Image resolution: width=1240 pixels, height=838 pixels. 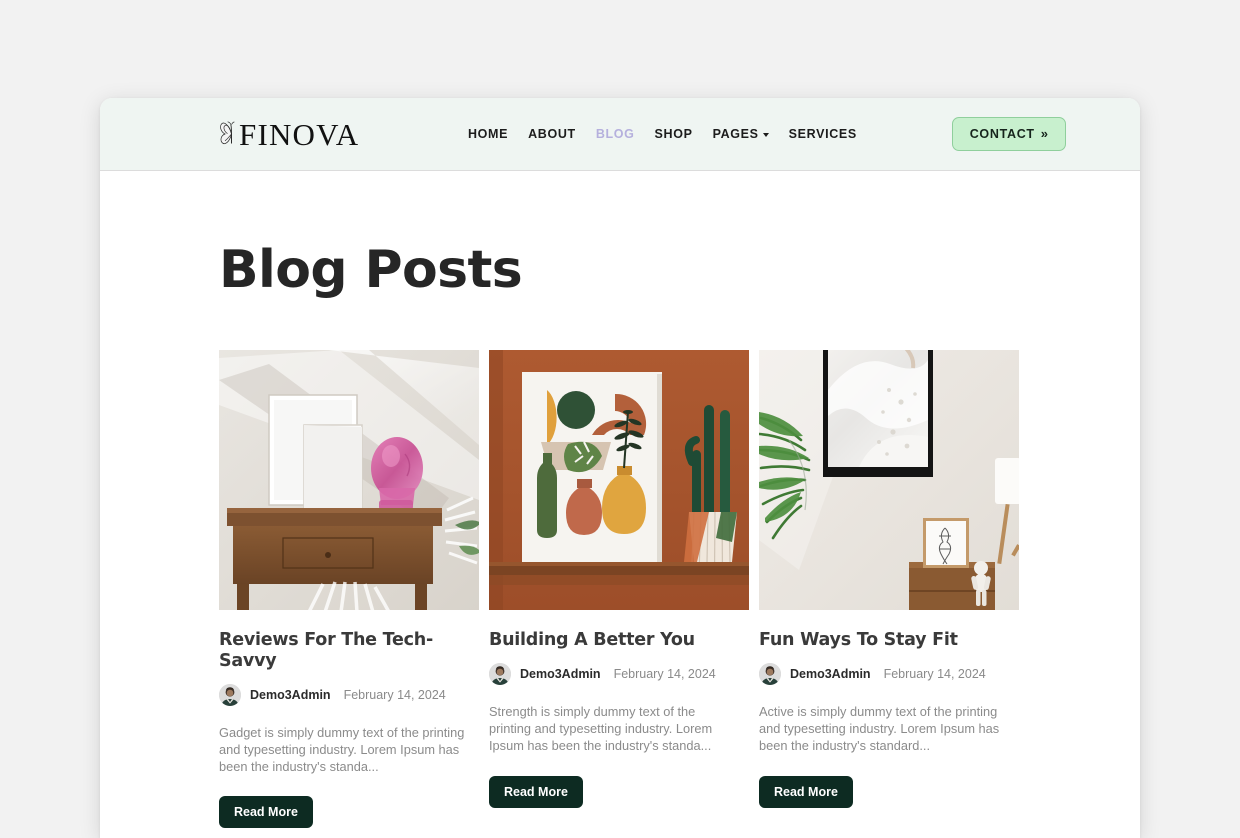 What do you see at coordinates (349, 651) in the screenshot?
I see `post-title: Reviews For The Tech-Savvy` at bounding box center [349, 651].